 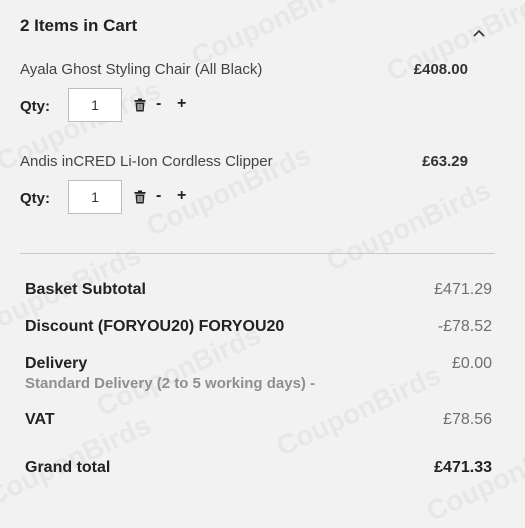 What do you see at coordinates (68, 467) in the screenshot?
I see `grand-total-label: Grand total` at bounding box center [68, 467].